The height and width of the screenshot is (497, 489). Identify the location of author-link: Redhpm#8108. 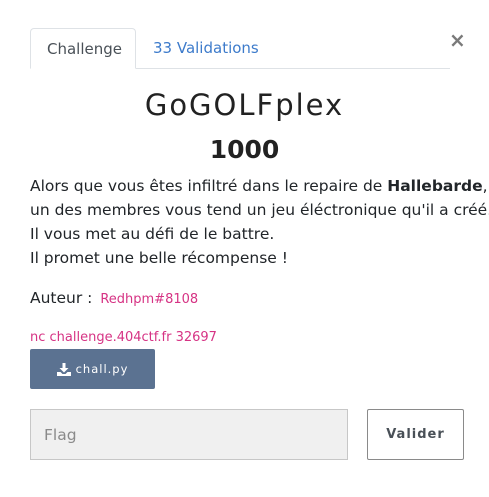
(149, 299).